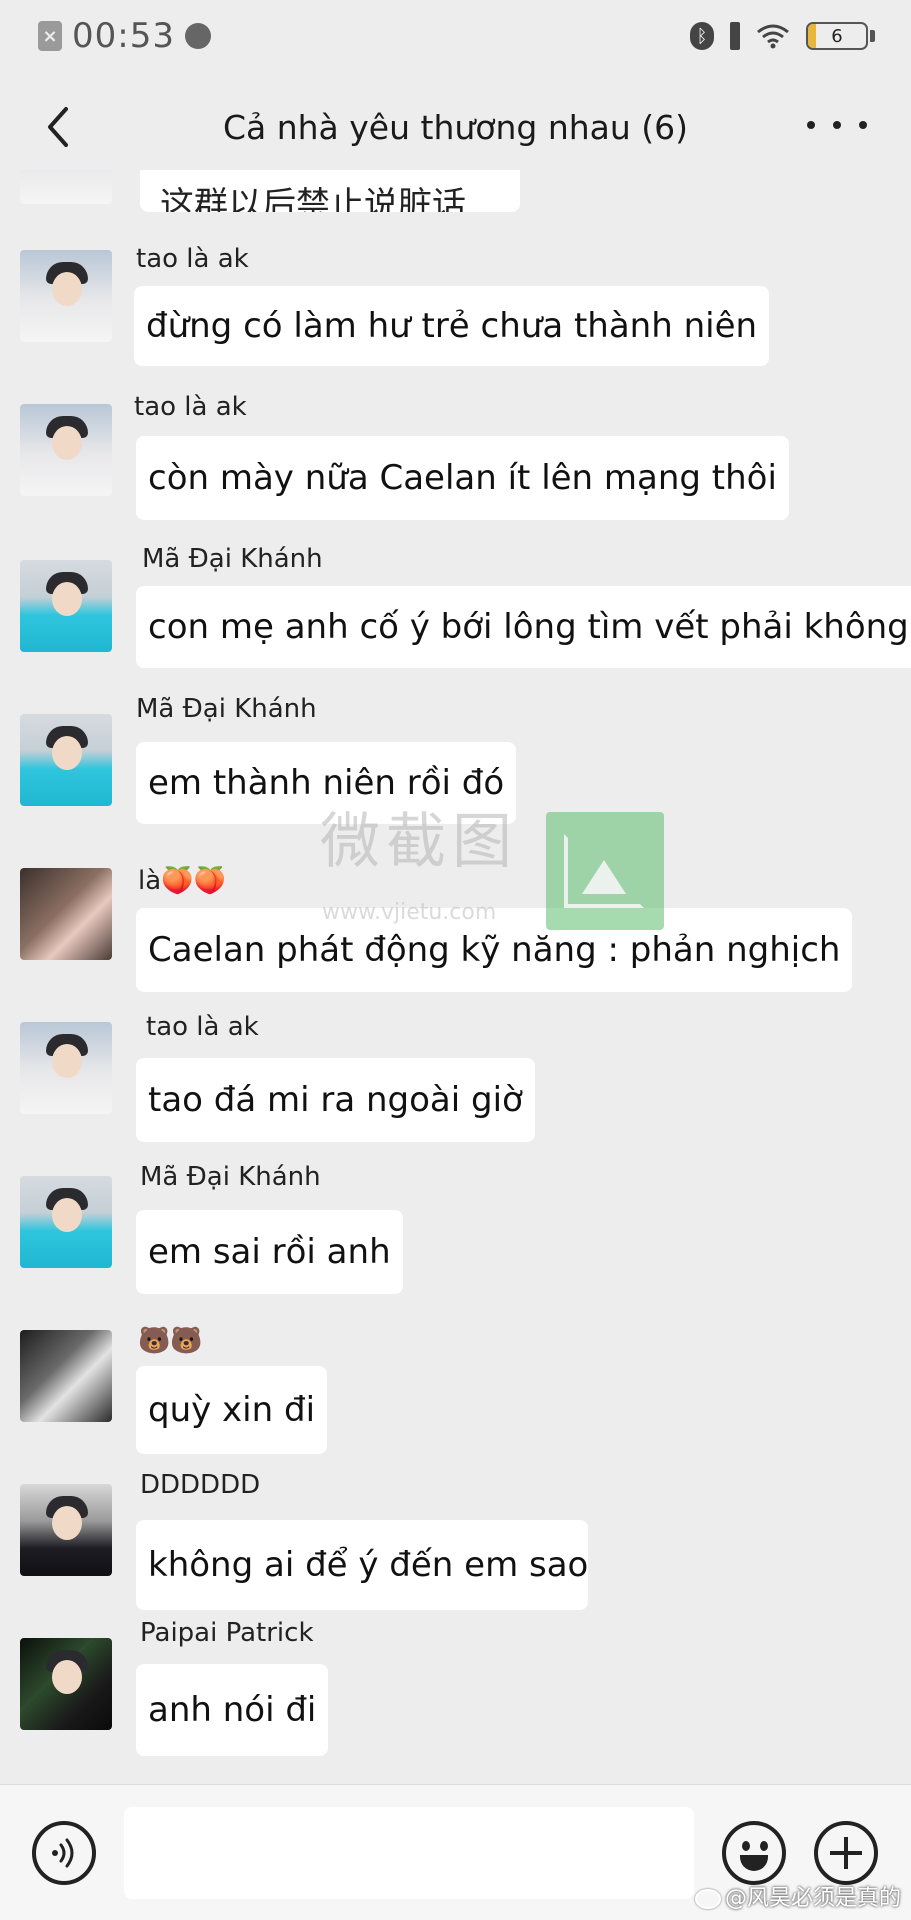 This screenshot has width=911, height=1920. I want to click on battery-fill, so click(812, 36).